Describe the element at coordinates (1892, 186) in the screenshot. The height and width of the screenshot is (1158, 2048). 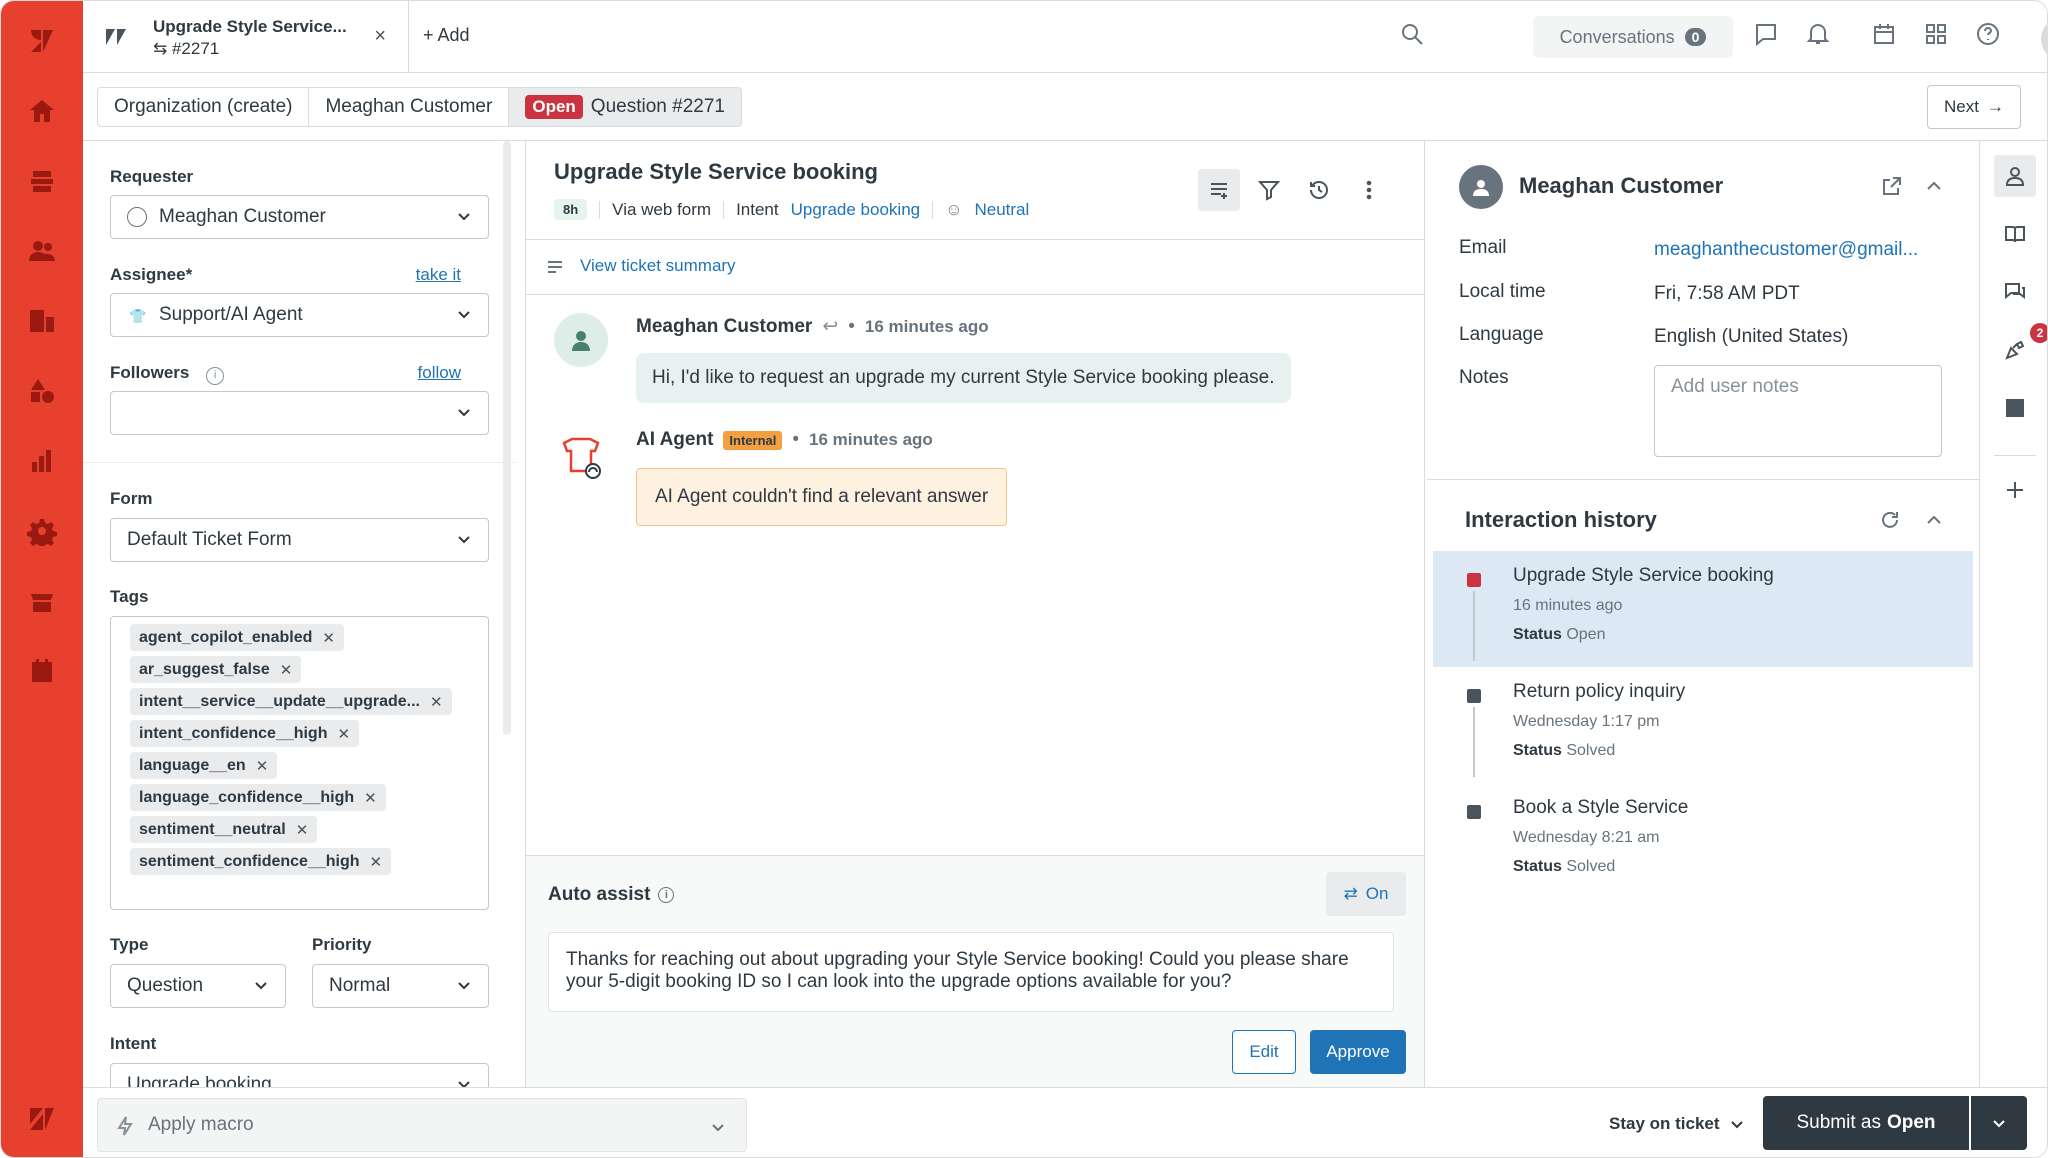
I see `open-external-icon` at that location.